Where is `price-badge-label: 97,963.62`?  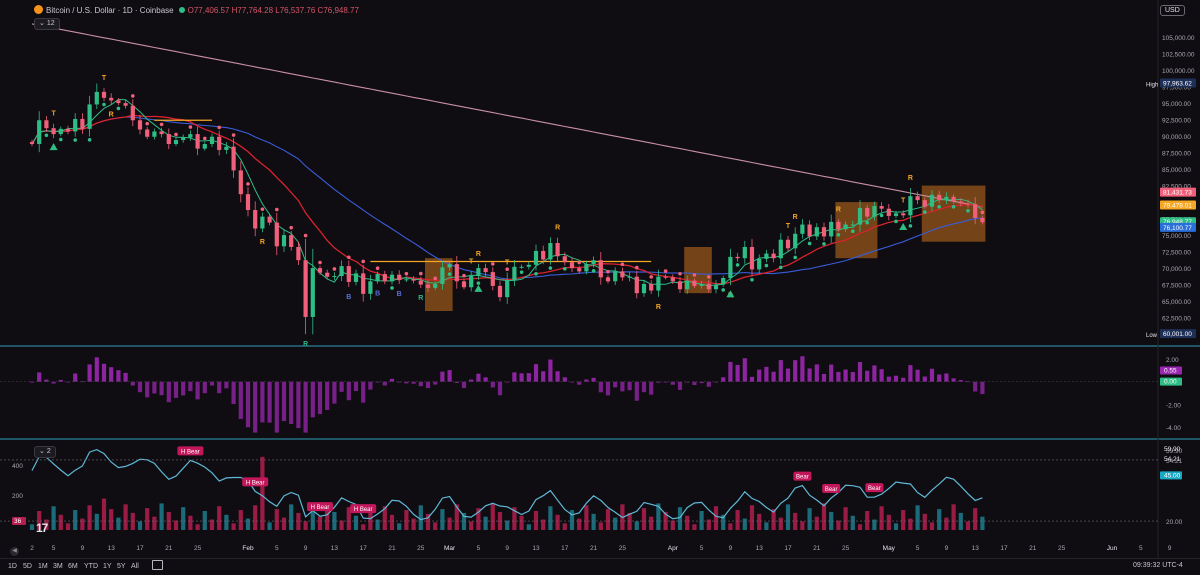 price-badge-label: 97,963.62 is located at coordinates (1177, 84).